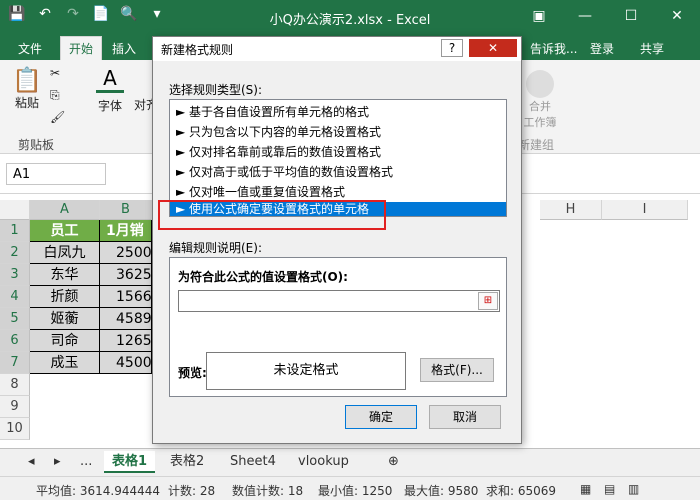  Describe the element at coordinates (126, 319) in the screenshot. I see `data-cell: 4589` at that location.